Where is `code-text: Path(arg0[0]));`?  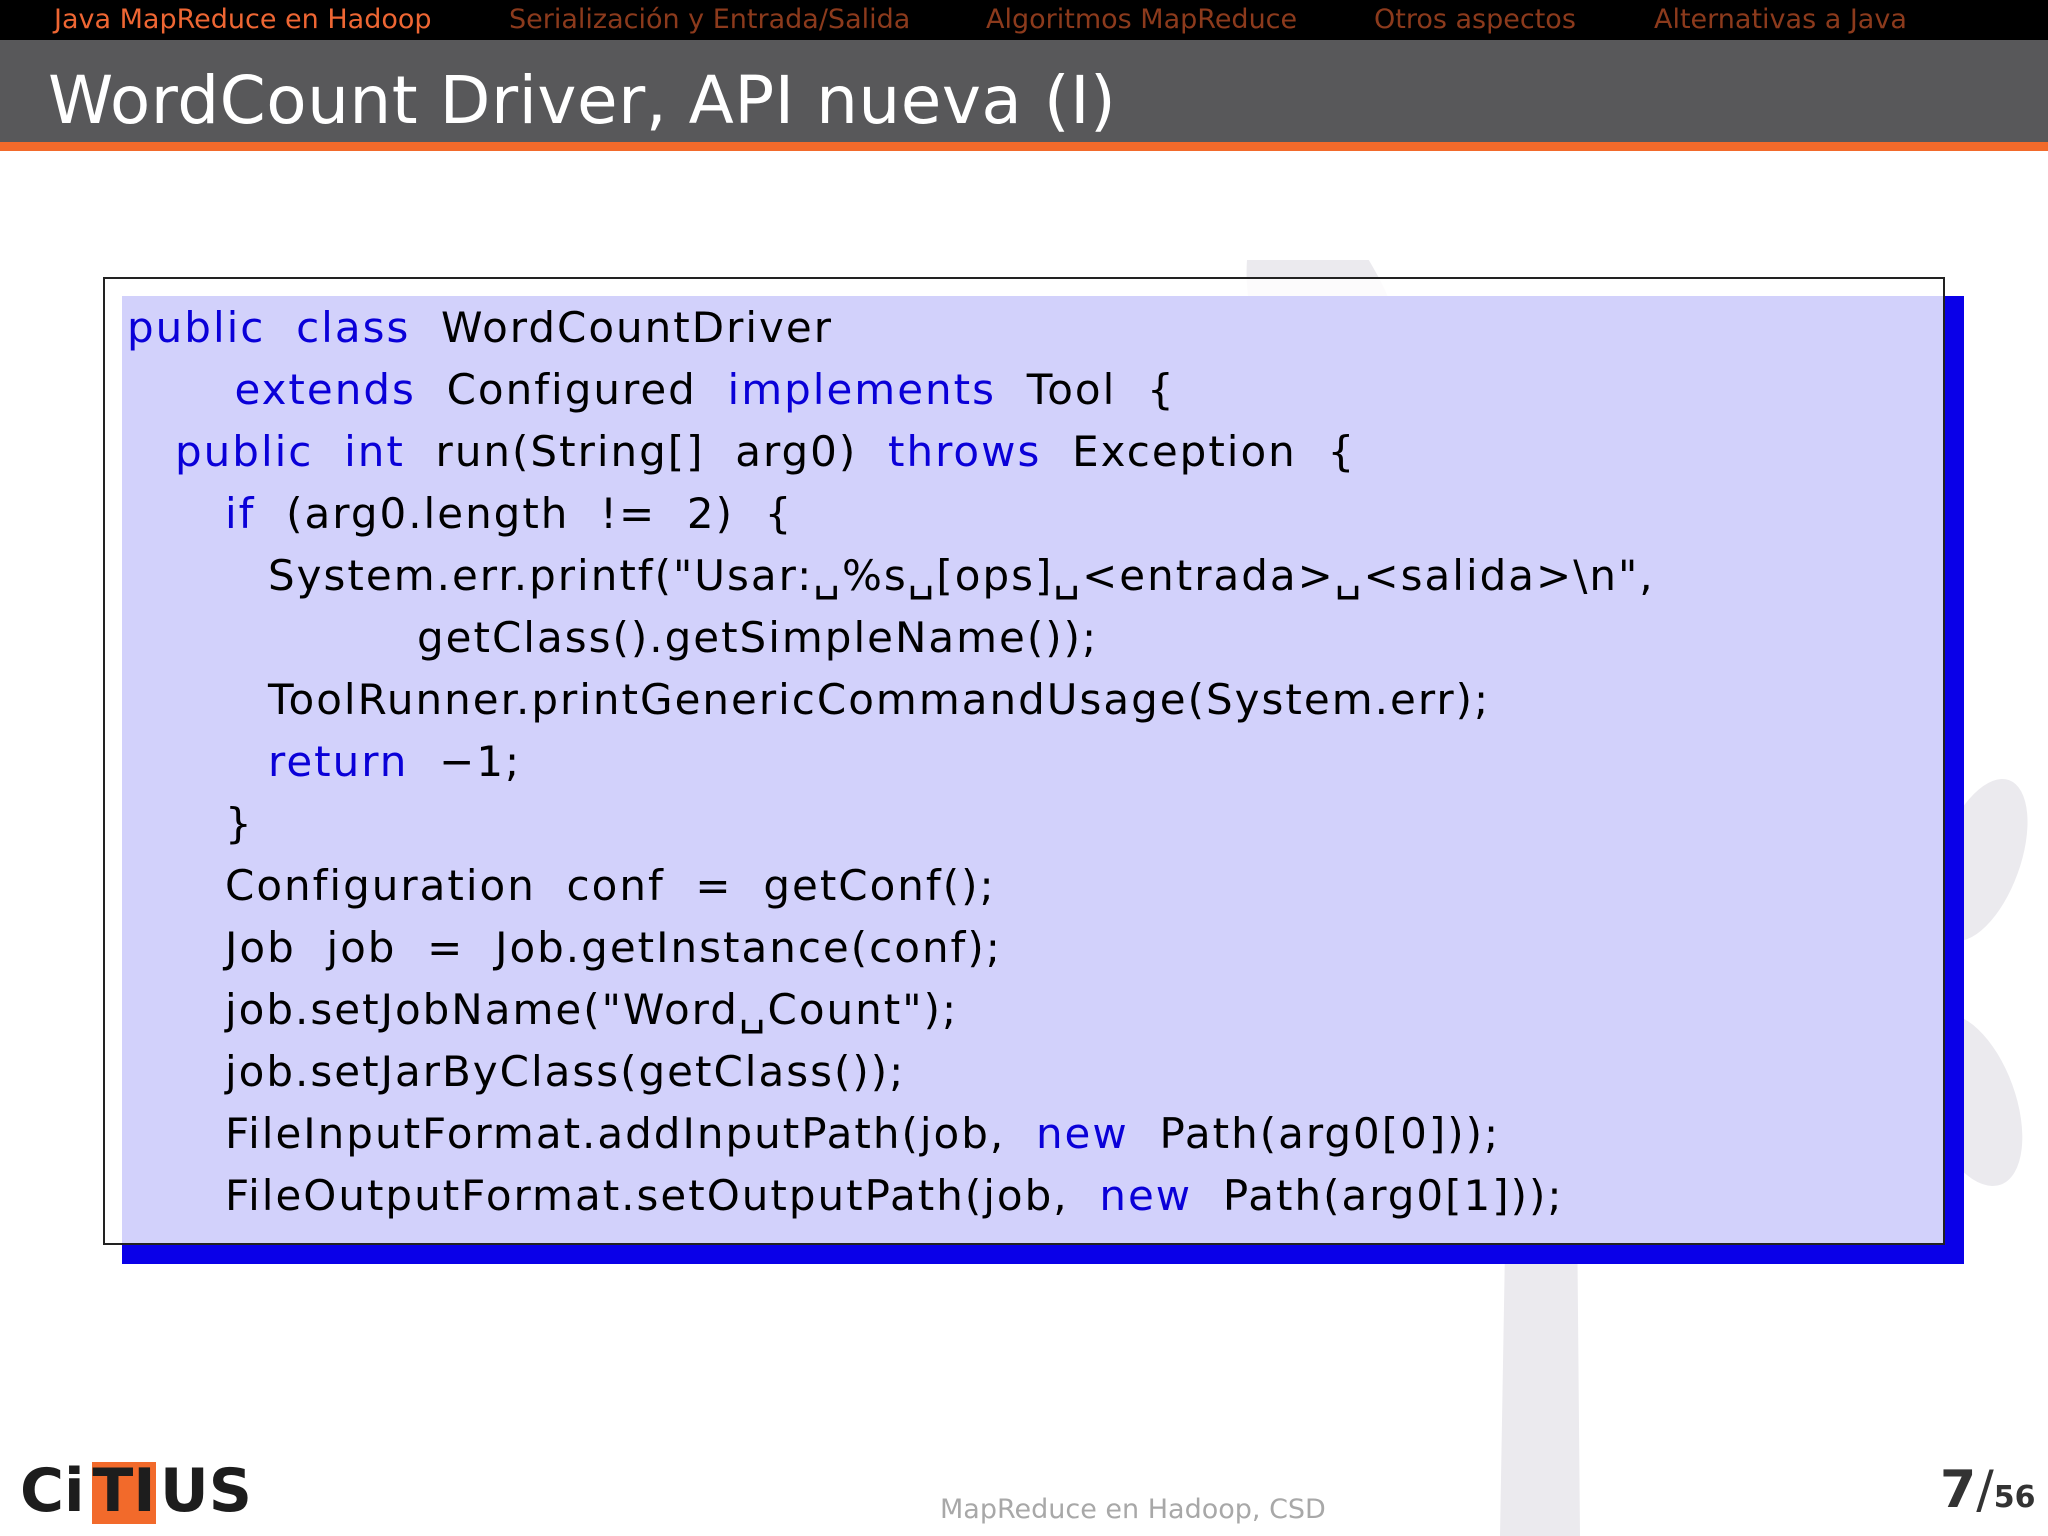 code-text: Path(arg0[0])); is located at coordinates (1314, 1133).